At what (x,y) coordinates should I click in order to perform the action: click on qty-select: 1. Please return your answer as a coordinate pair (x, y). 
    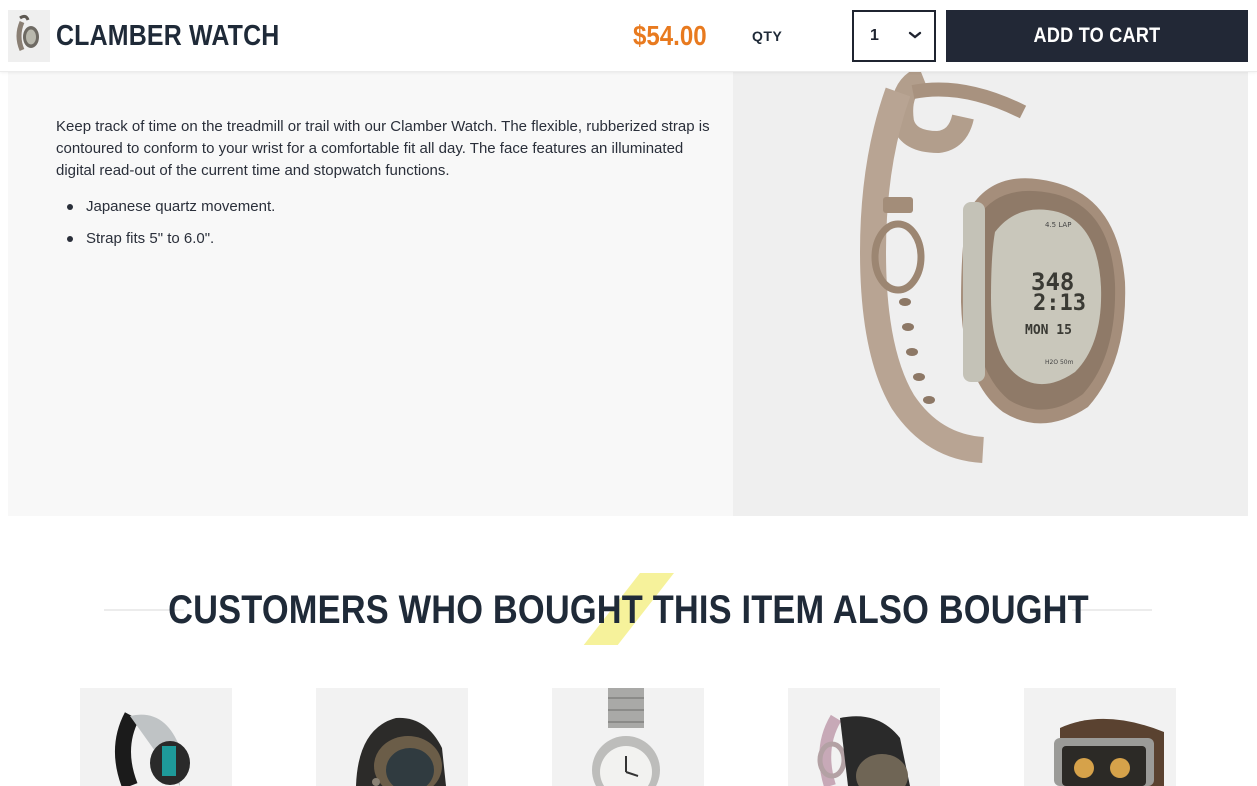
    Looking at the image, I should click on (894, 36).